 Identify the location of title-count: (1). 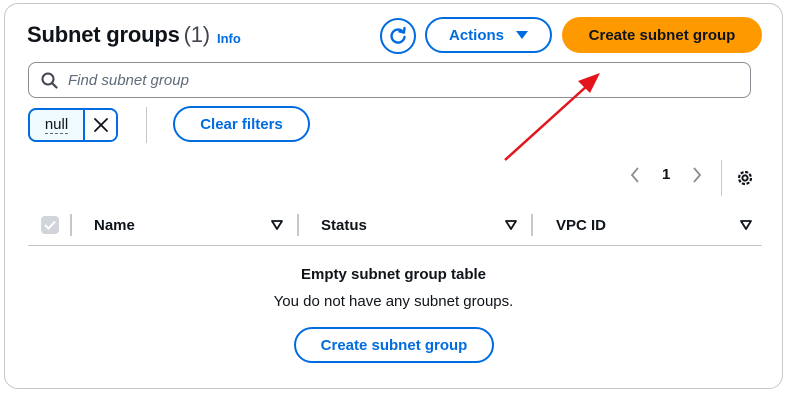
(196, 34).